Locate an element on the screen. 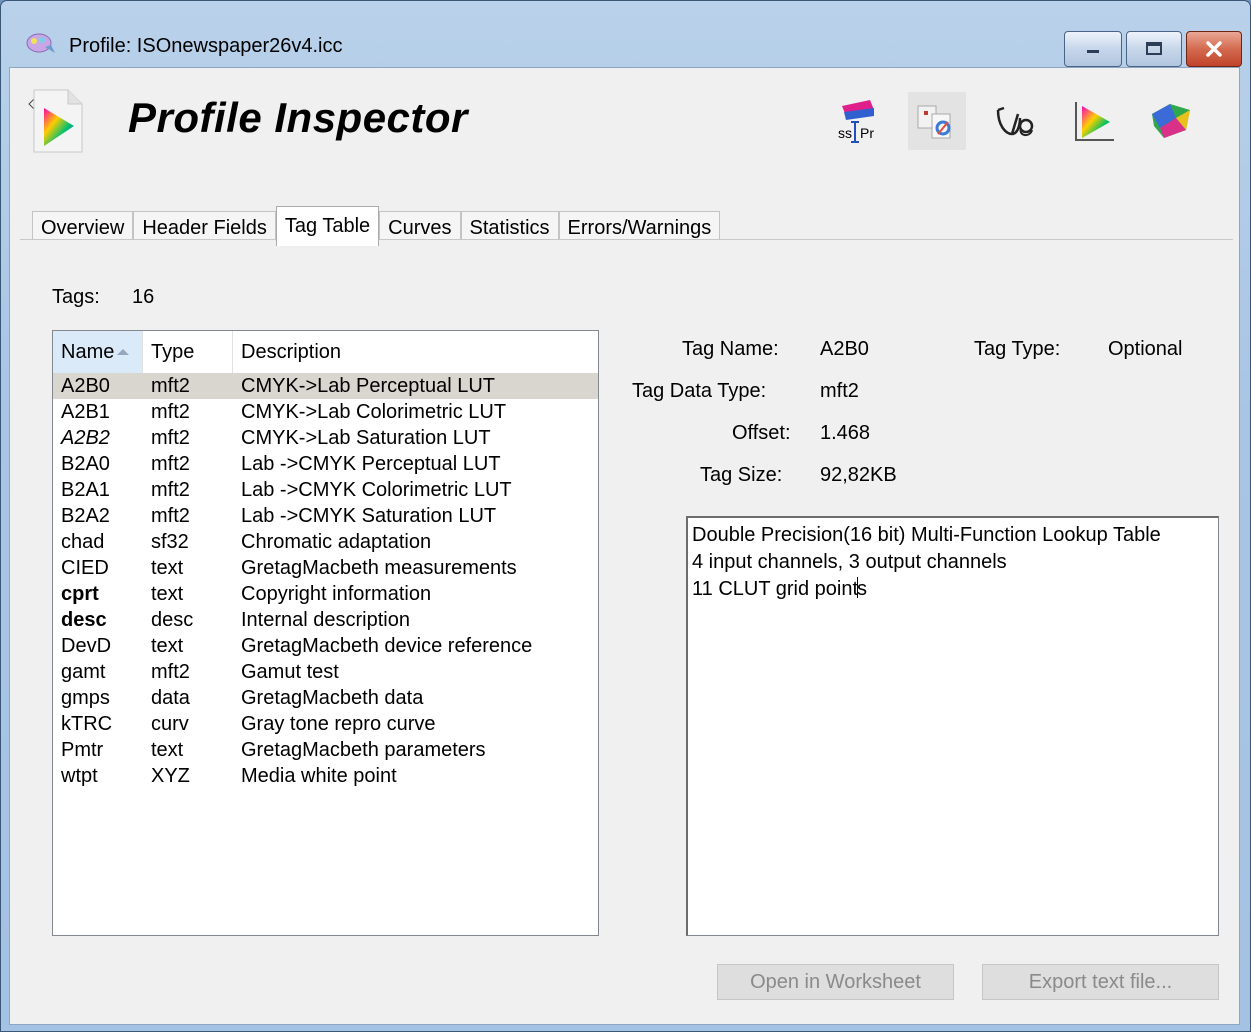 The width and height of the screenshot is (1251, 1032). maximize-icon is located at coordinates (1154, 48).